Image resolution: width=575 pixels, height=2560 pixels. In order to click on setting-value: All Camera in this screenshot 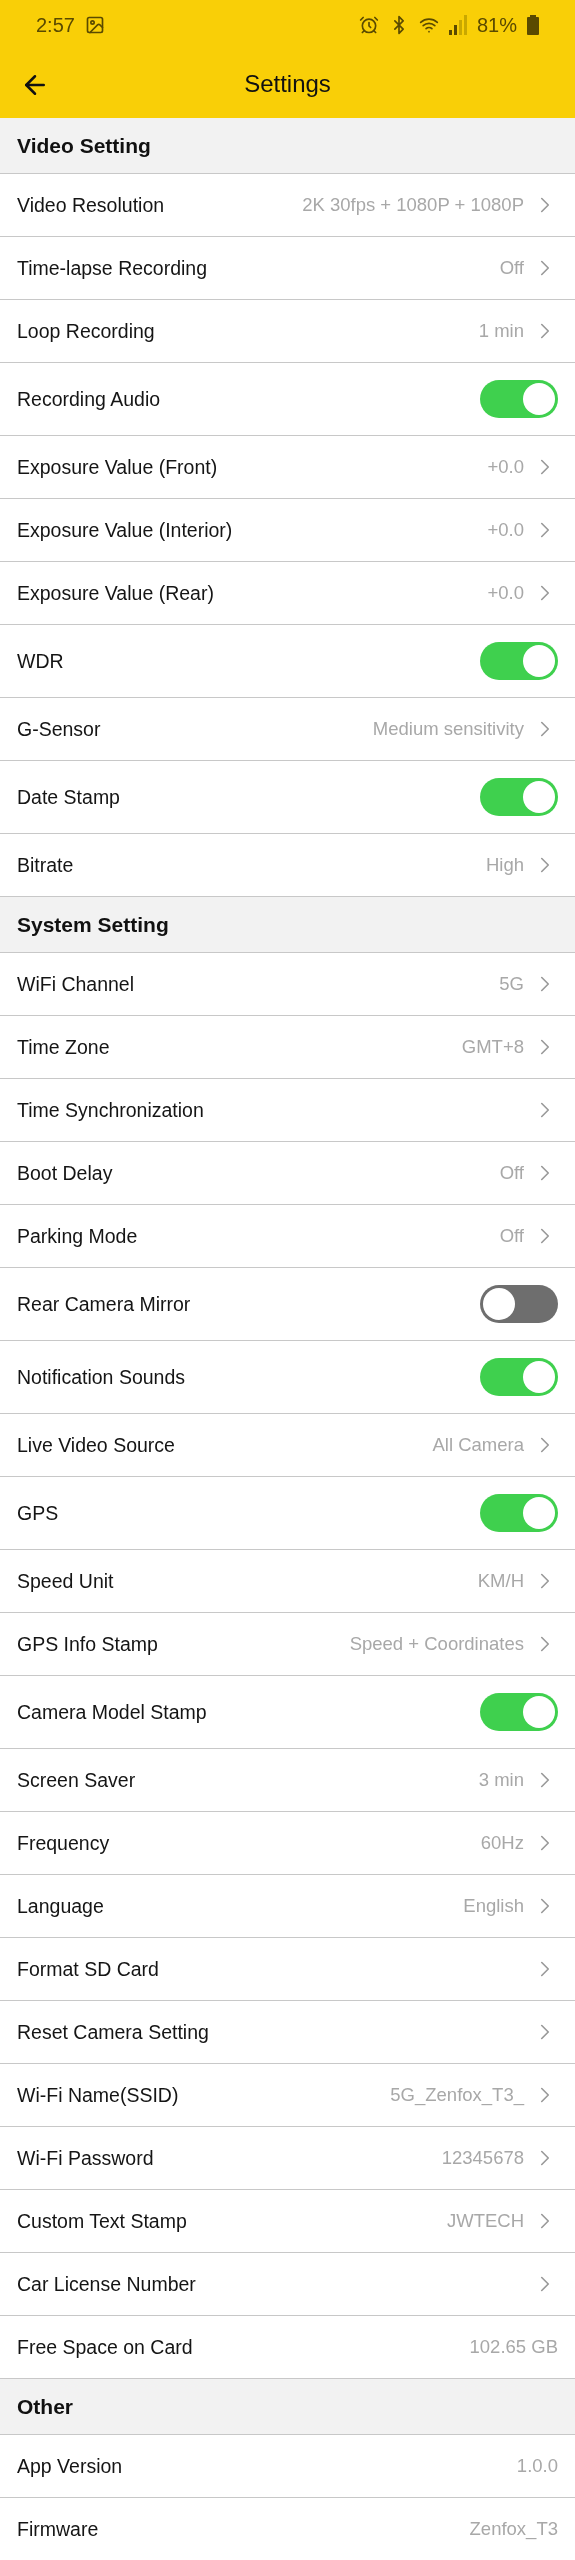, I will do `click(478, 1445)`.